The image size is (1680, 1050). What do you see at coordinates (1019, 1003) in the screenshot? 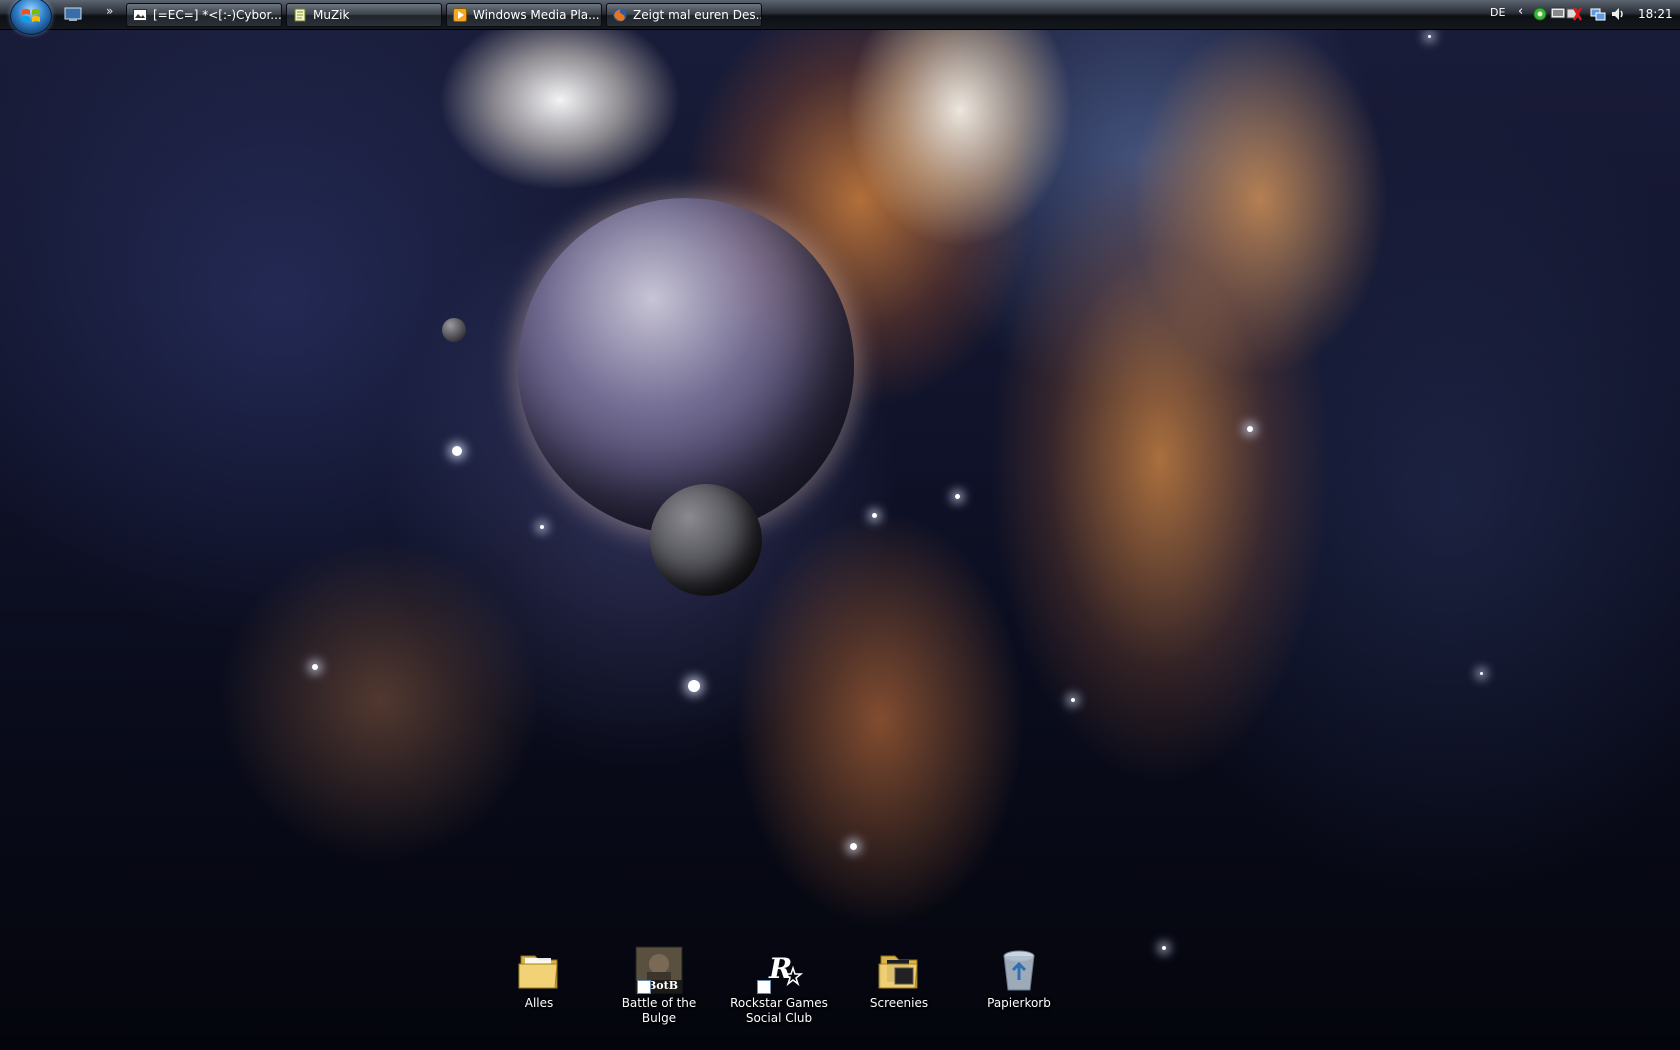
I see `desktop-icon-label: Papierkorb` at bounding box center [1019, 1003].